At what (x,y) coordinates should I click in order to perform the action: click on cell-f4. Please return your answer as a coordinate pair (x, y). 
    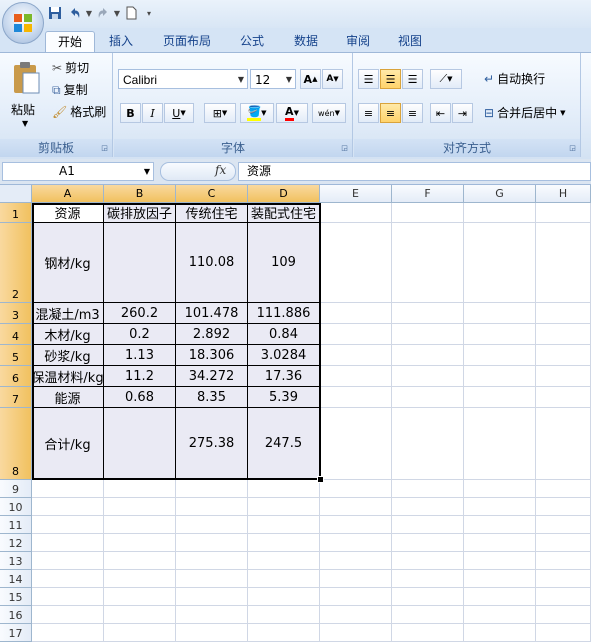
    Looking at the image, I should click on (428, 334).